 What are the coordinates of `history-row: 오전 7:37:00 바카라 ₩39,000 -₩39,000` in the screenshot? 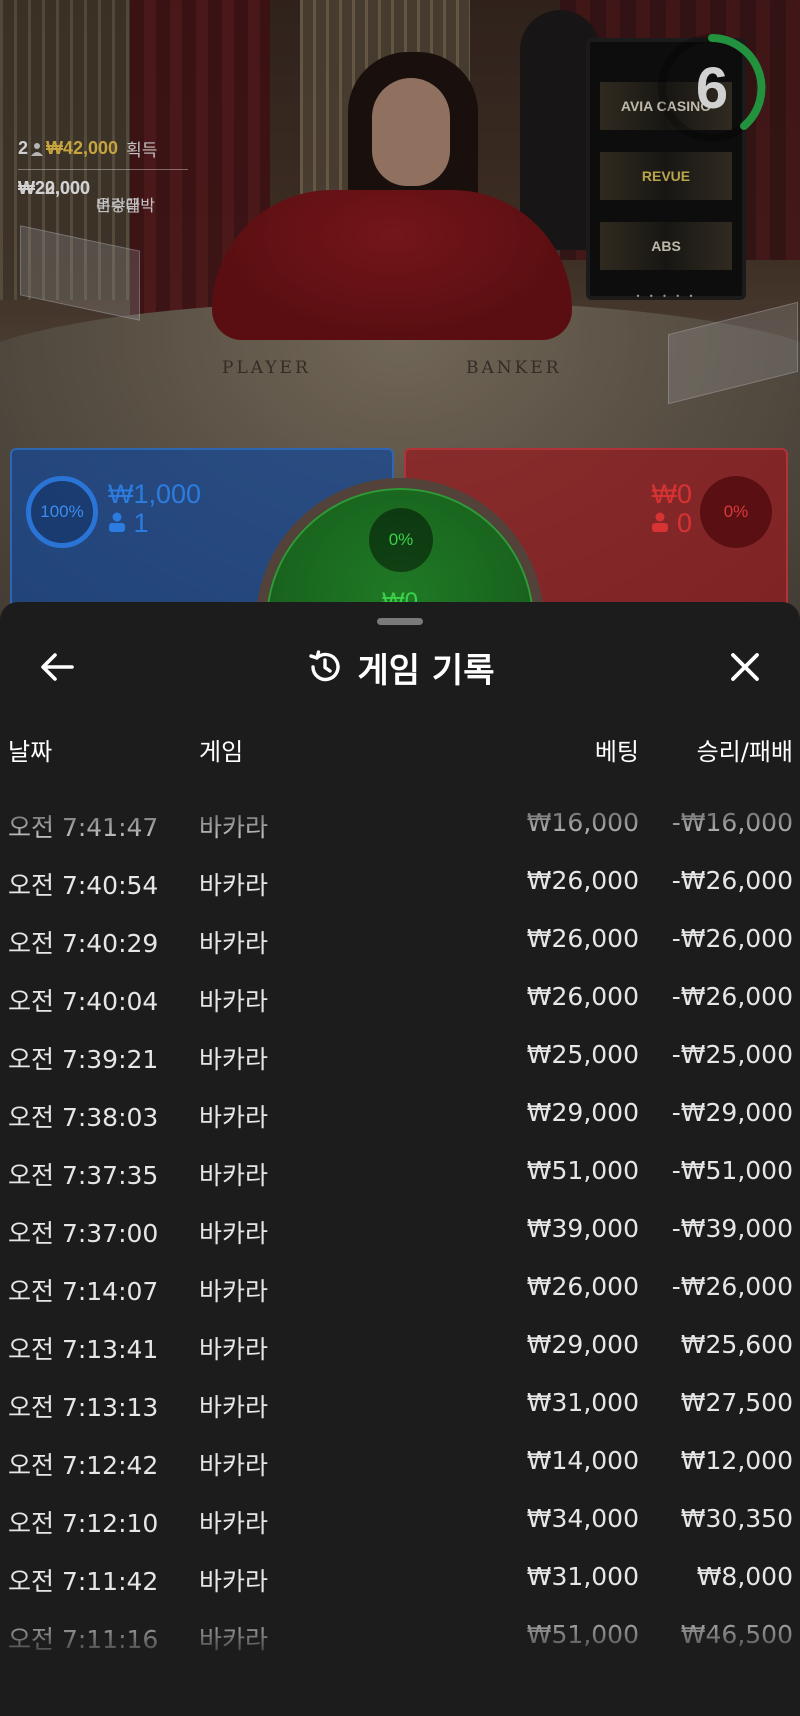 It's located at (400, 1229).